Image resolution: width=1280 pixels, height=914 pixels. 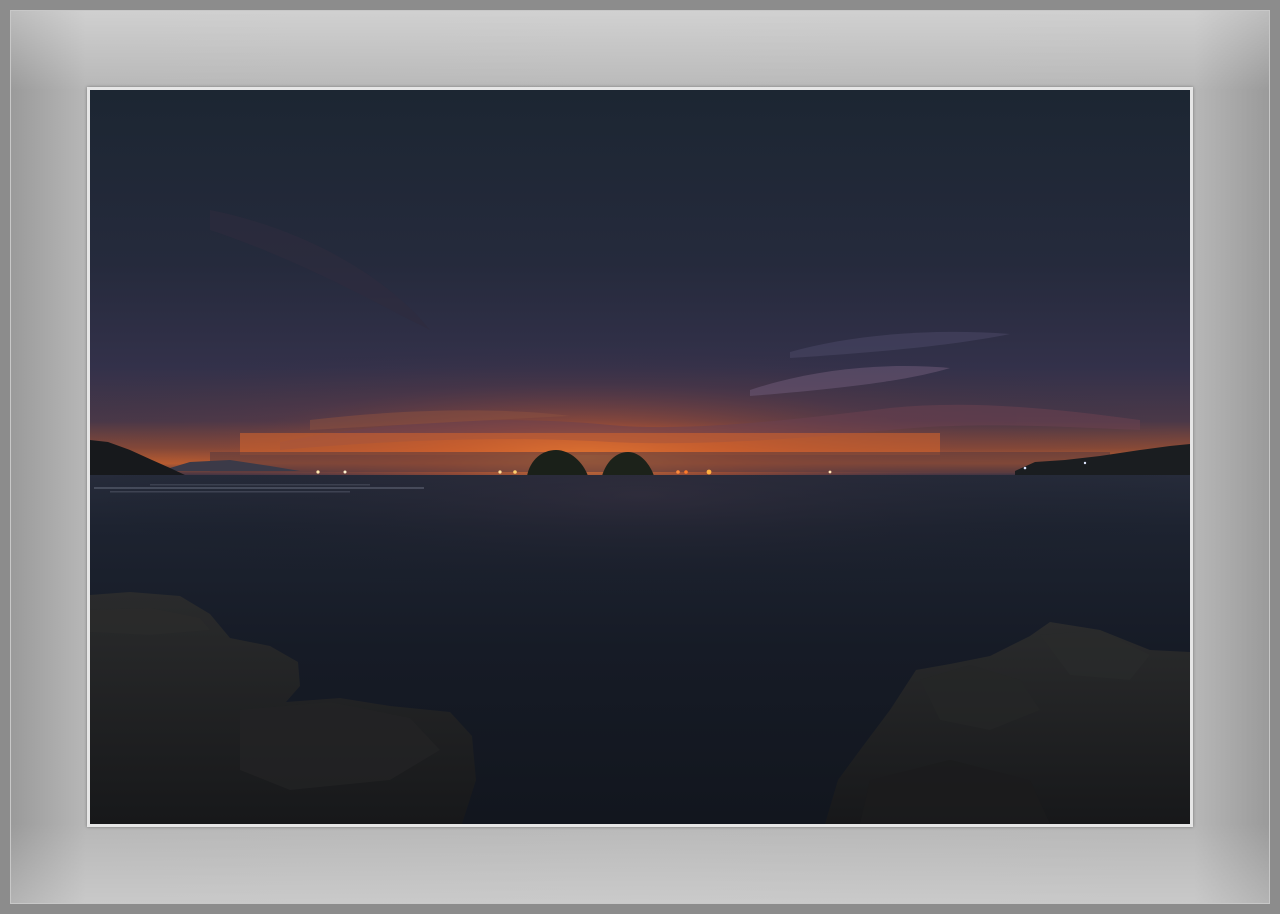 I want to click on horizon-band, so click(x=590, y=444).